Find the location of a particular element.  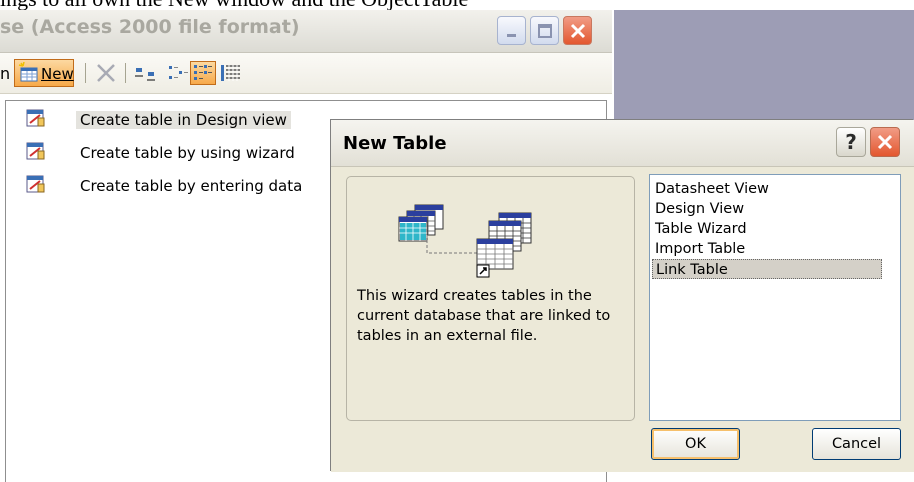

new-button-label: New is located at coordinates (57, 74).